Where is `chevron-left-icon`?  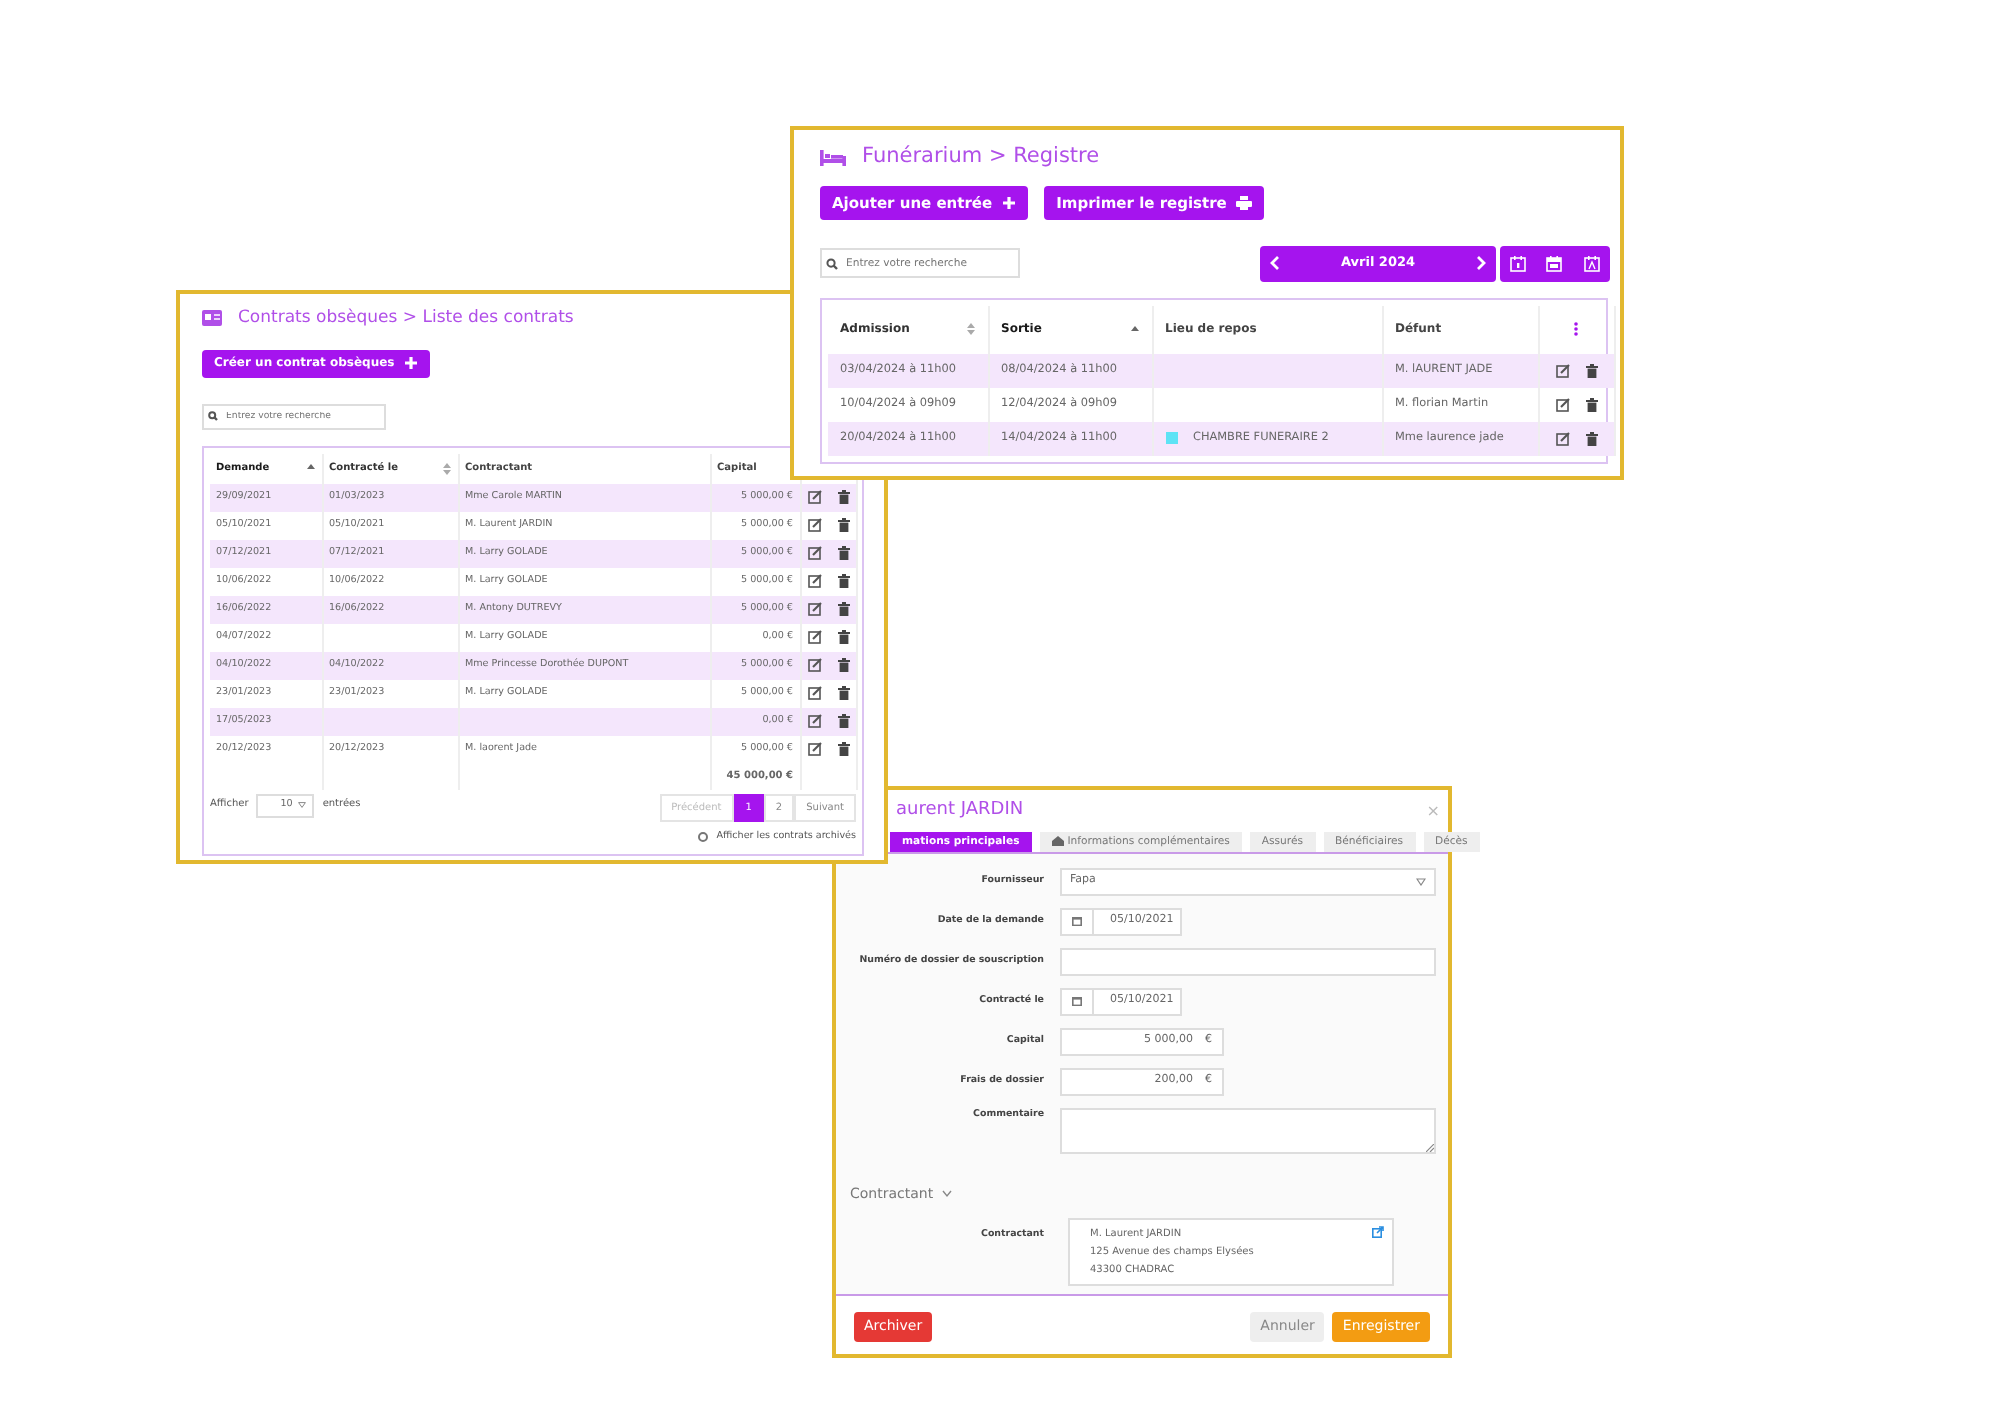 chevron-left-icon is located at coordinates (1275, 263).